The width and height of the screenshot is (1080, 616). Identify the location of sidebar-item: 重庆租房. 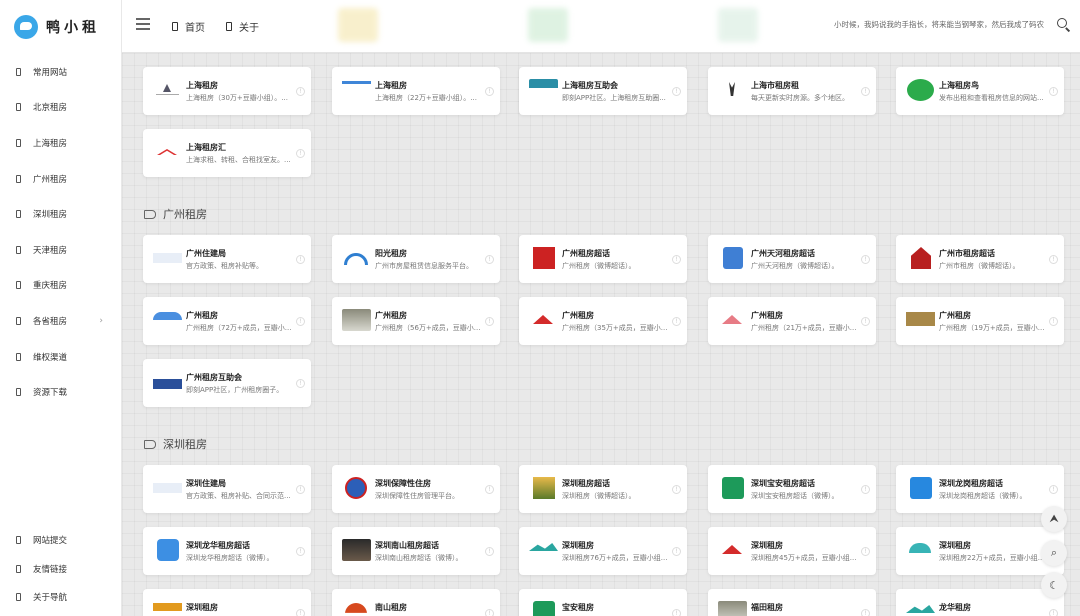
(60, 285).